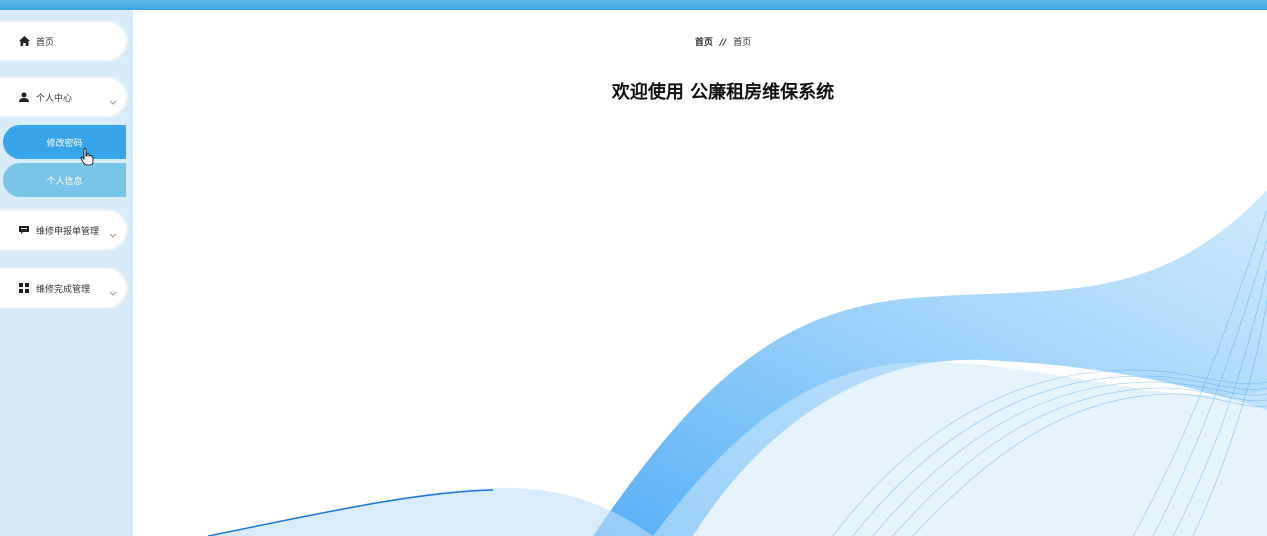 The image size is (1267, 536). I want to click on sidebar-item-home: 首页, so click(64, 41).